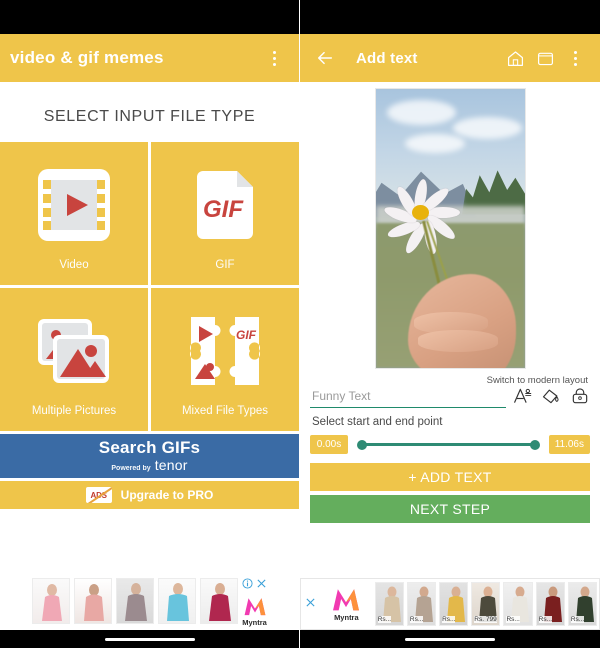  Describe the element at coordinates (325, 58) in the screenshot. I see `back-arrow-icon` at that location.